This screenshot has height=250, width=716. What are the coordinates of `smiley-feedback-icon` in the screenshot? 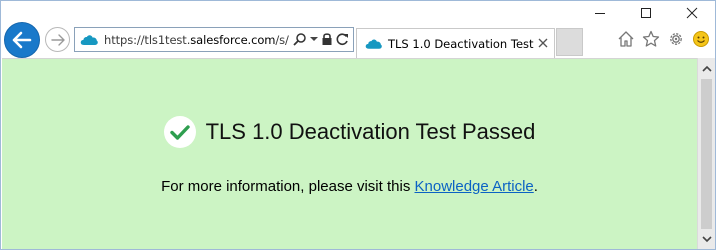 It's located at (701, 39).